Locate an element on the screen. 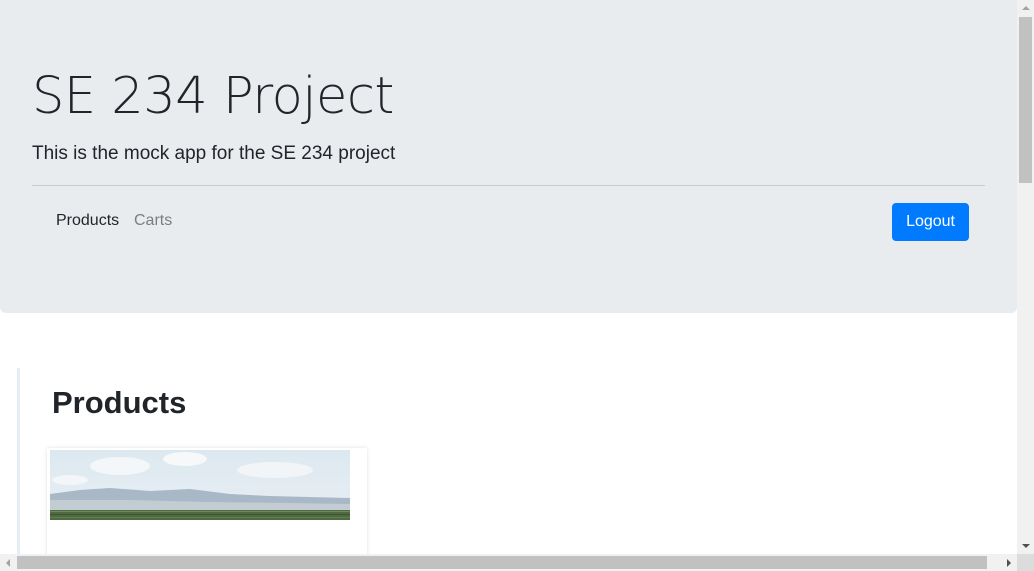 The height and width of the screenshot is (571, 1034). product-image is located at coordinates (200, 485).